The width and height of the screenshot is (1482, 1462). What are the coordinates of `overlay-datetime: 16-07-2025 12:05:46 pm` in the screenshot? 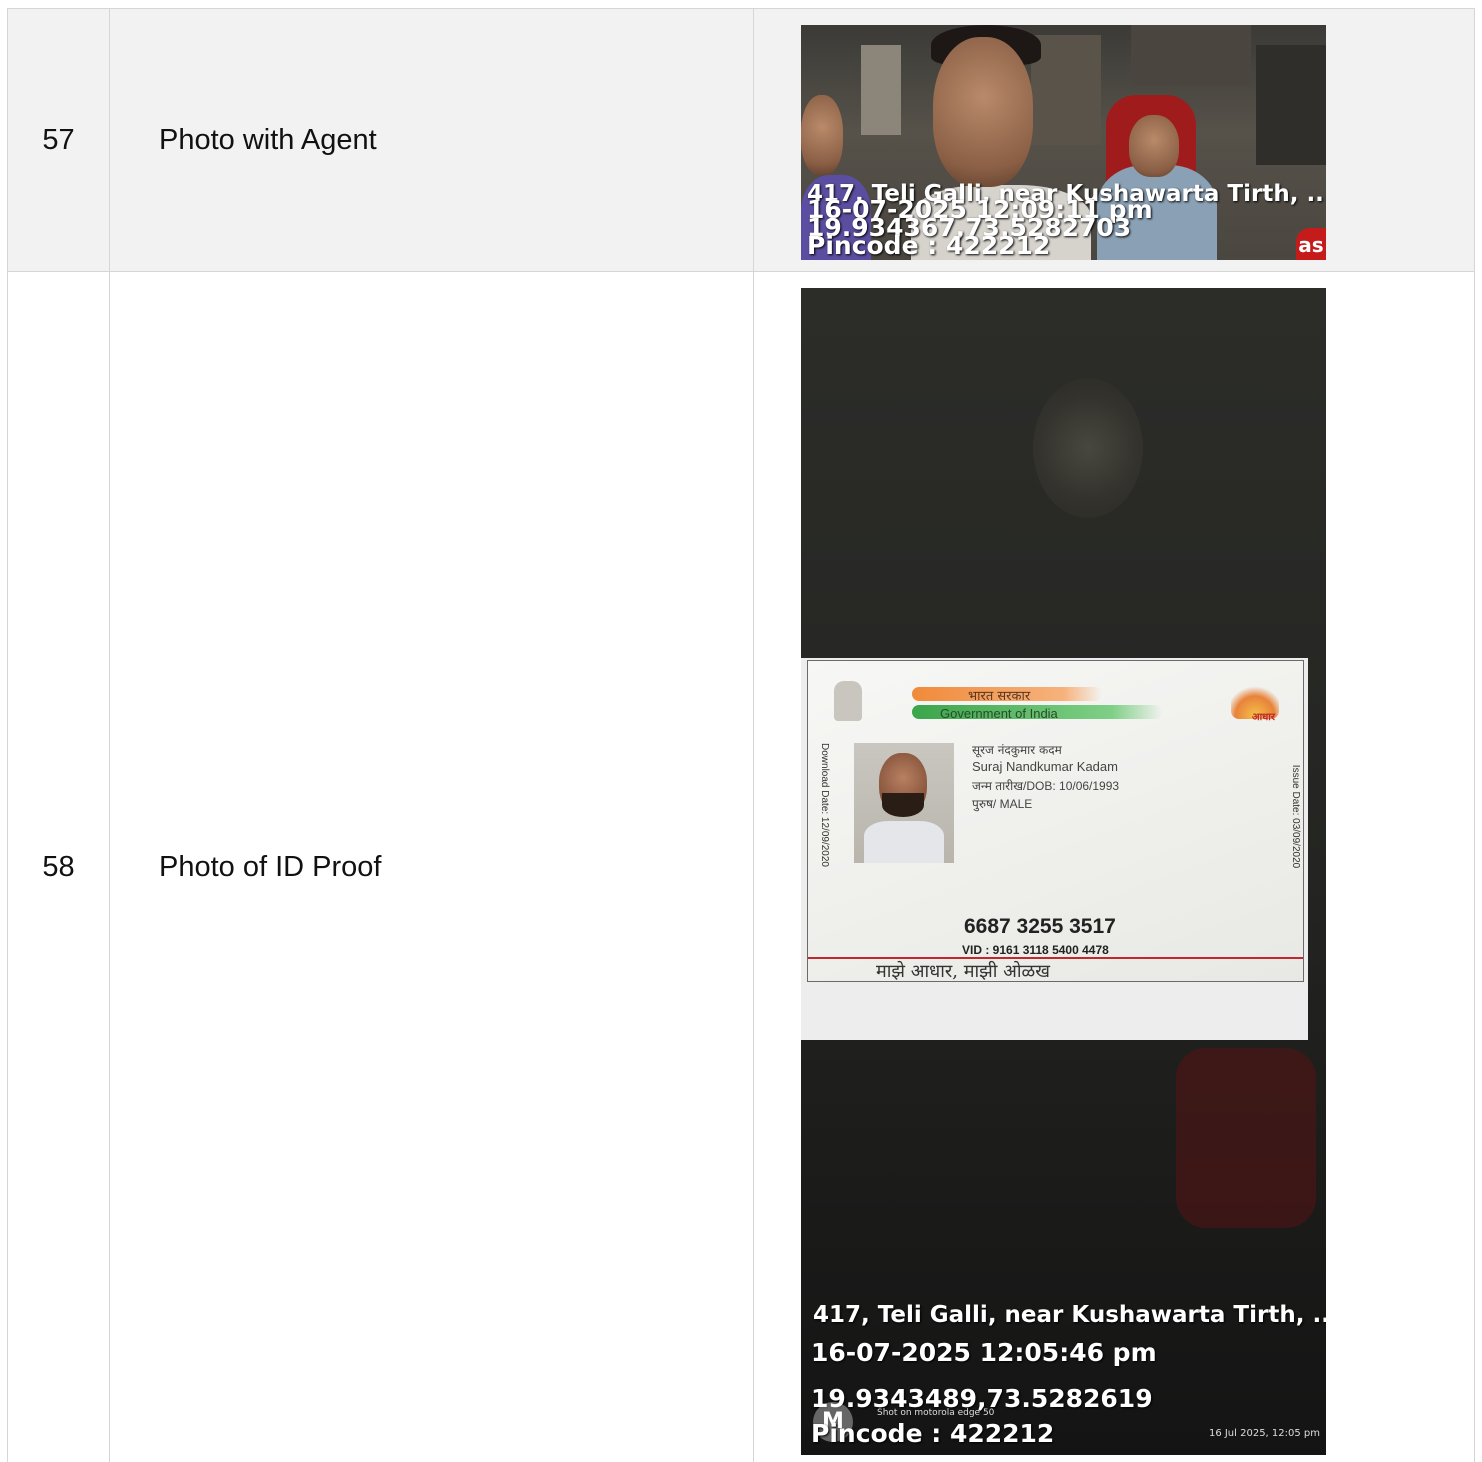 It's located at (984, 1352).